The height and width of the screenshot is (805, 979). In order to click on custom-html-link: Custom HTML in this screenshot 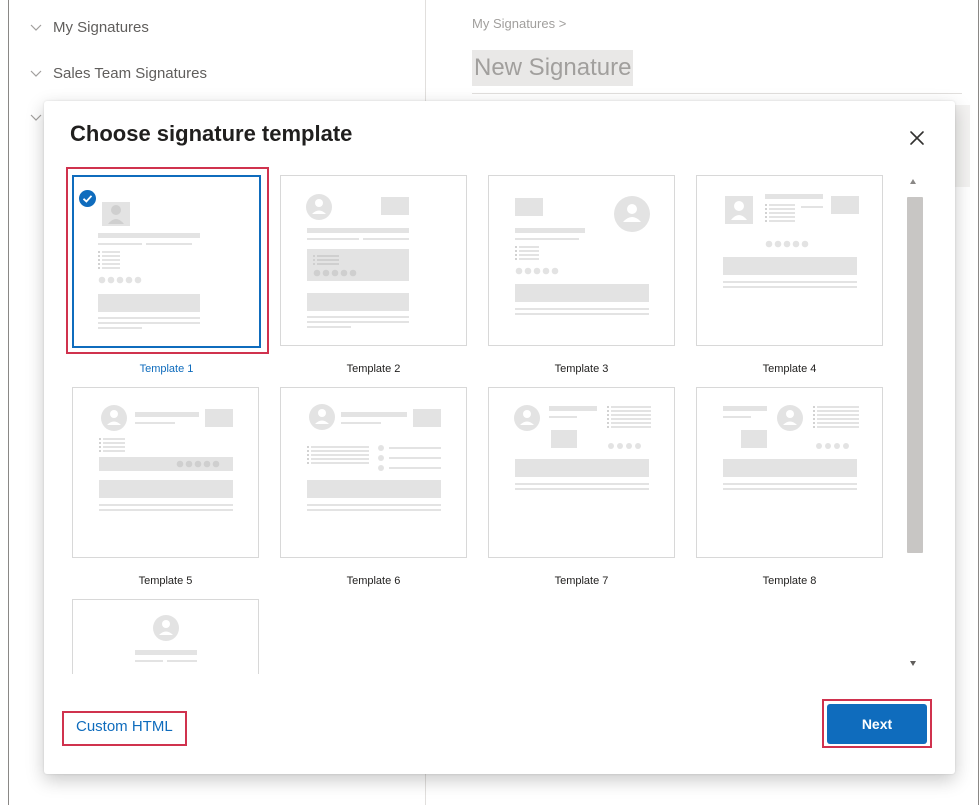, I will do `click(124, 726)`.